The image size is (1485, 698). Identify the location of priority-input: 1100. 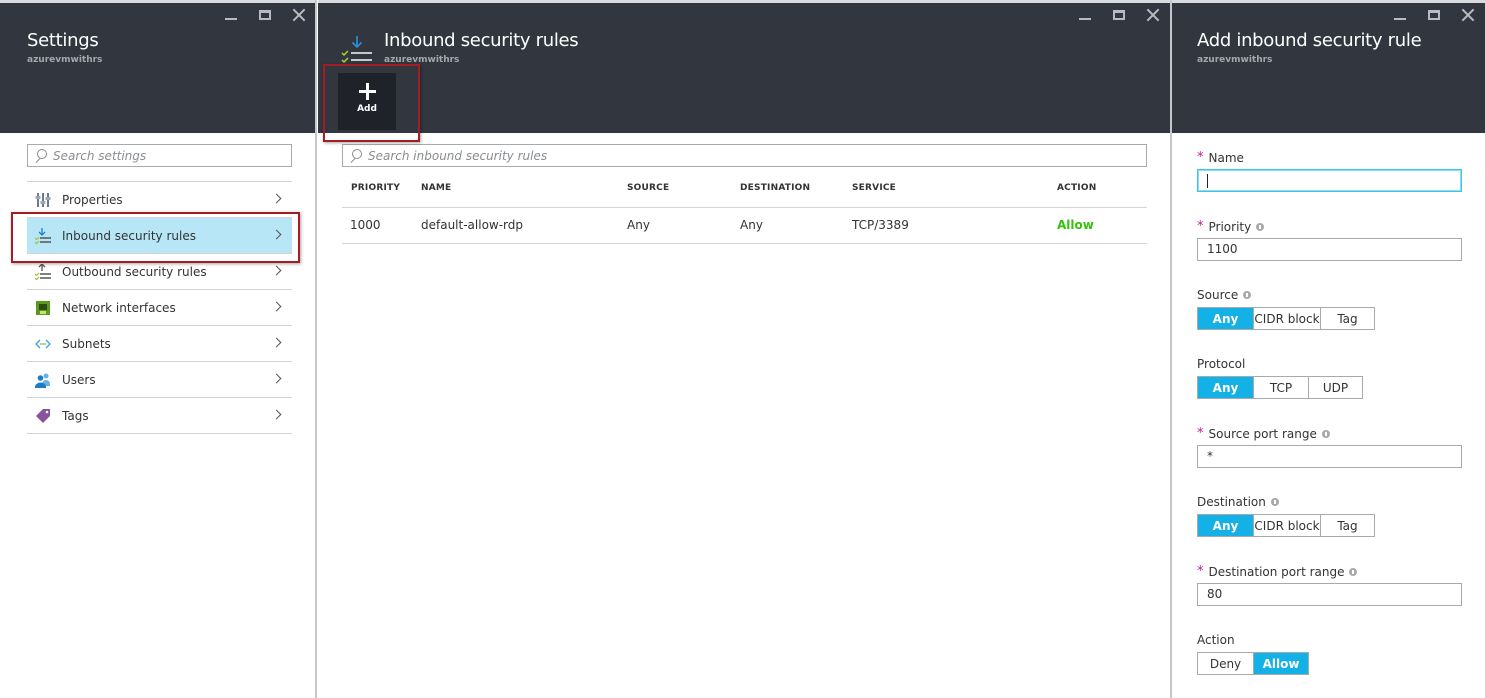
(1329, 249).